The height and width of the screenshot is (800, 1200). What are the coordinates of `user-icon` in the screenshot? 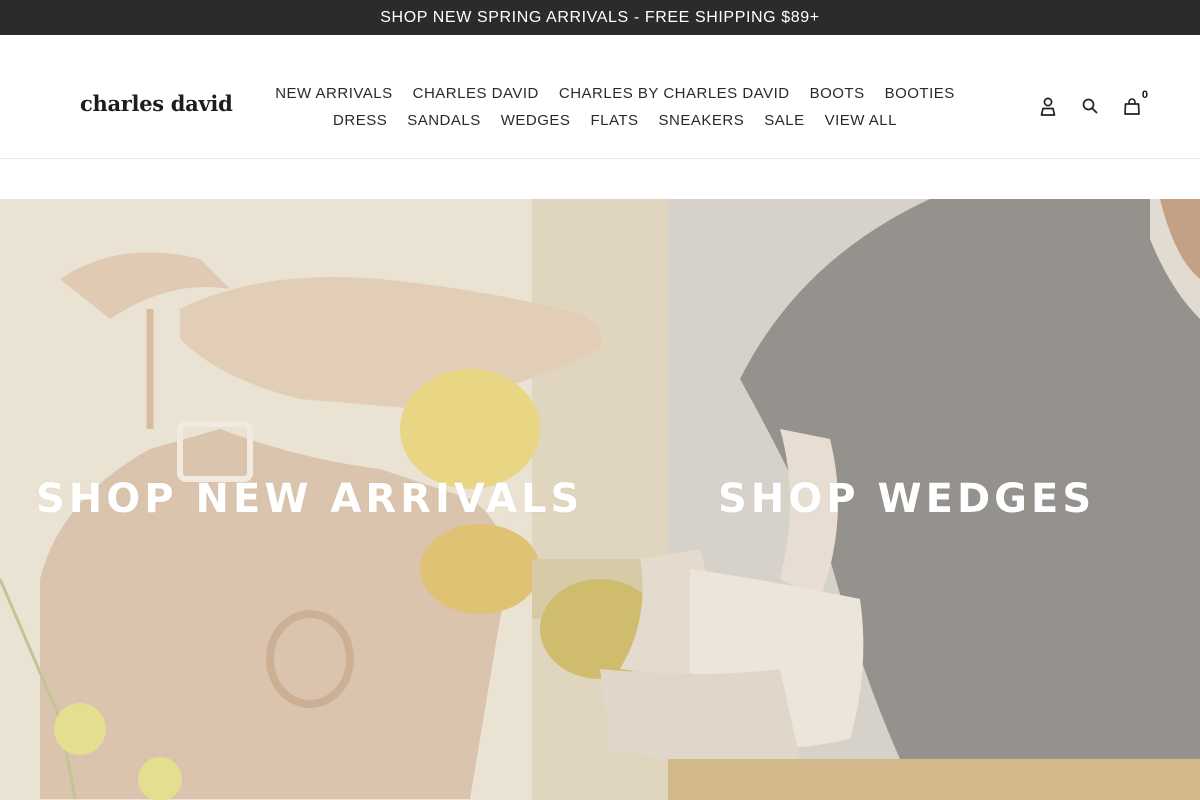 It's located at (1048, 106).